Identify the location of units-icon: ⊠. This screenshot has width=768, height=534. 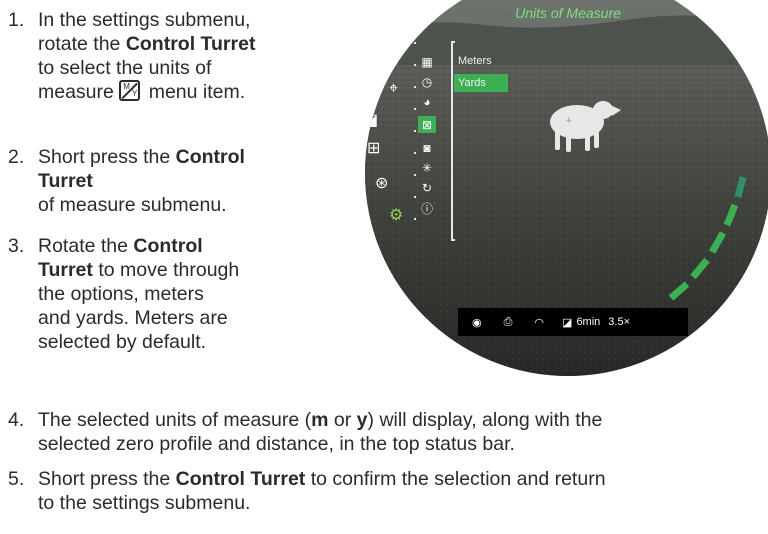
(427, 125).